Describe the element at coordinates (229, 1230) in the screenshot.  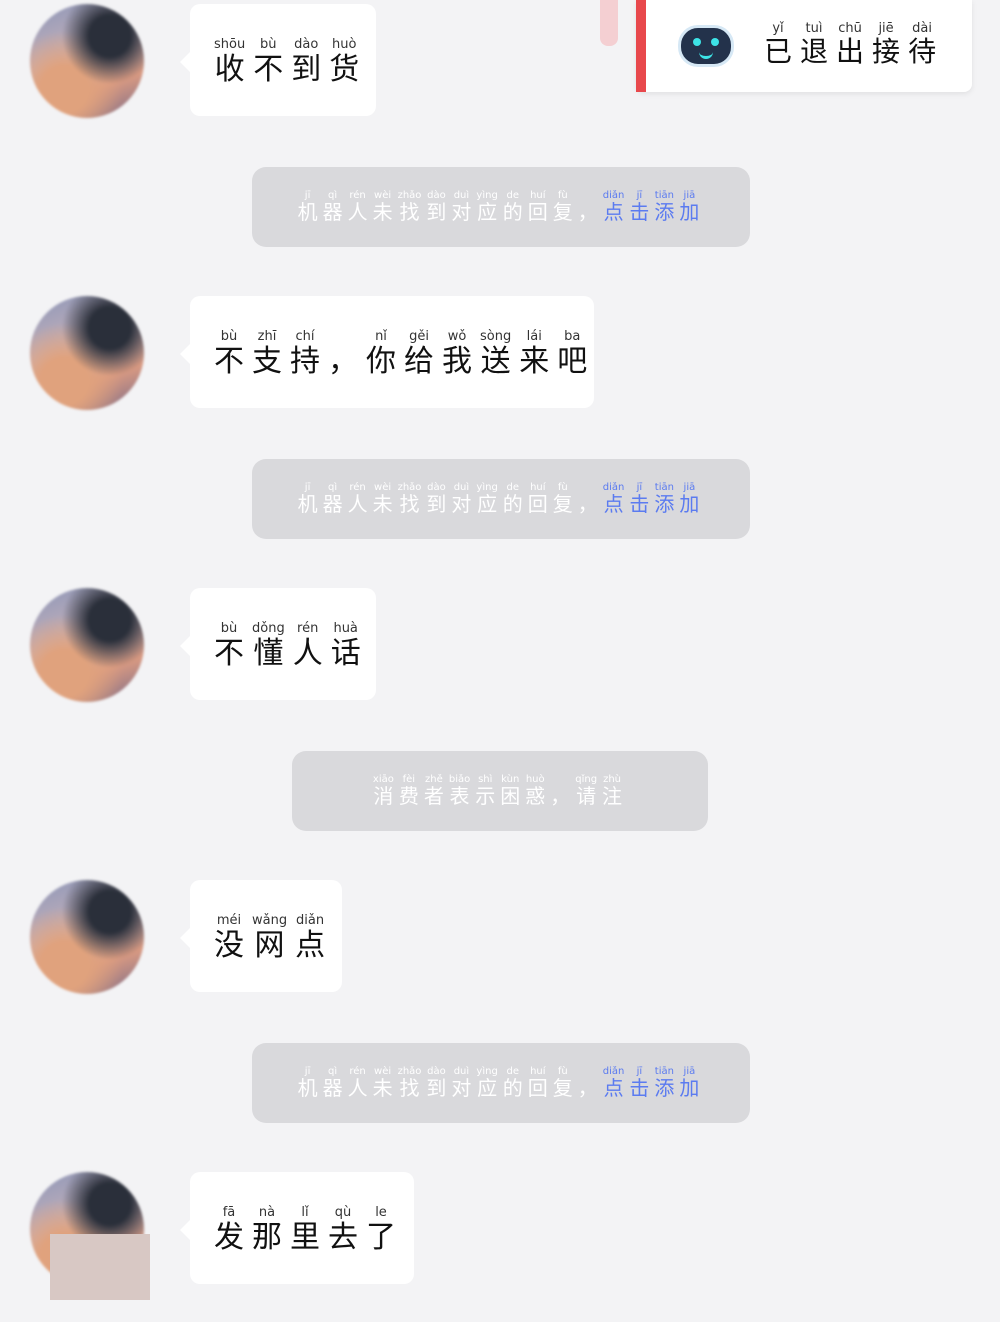
I see `hanzi-char: 发fā` at that location.